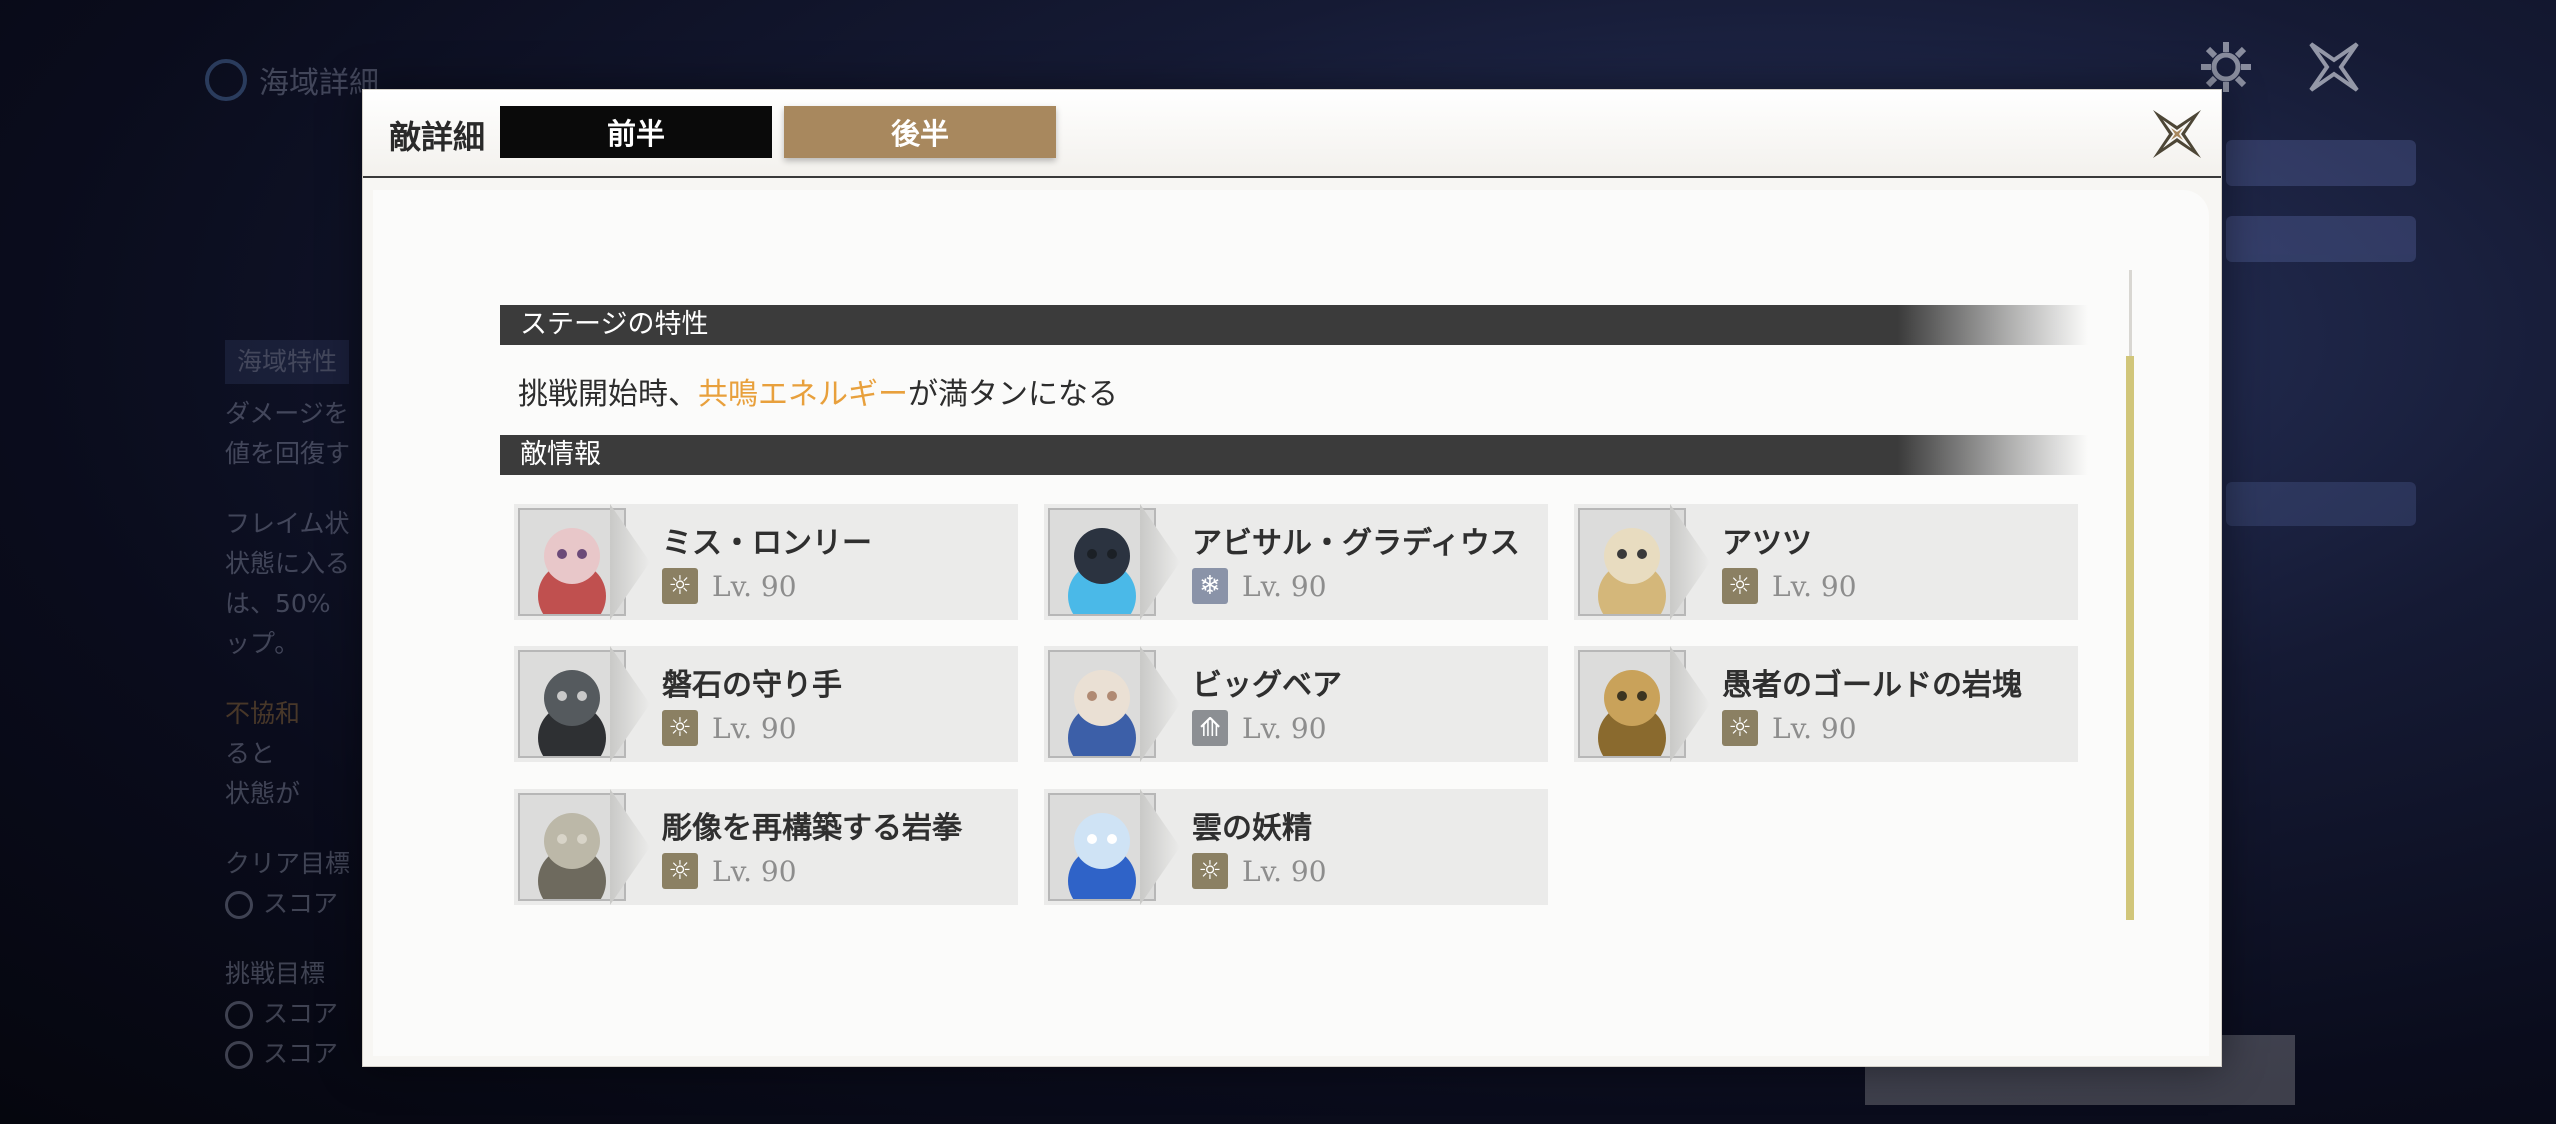 This screenshot has height=1124, width=2556. Describe the element at coordinates (812, 828) in the screenshot. I see `enemy-name: 彫像を再構築する岩拳` at that location.